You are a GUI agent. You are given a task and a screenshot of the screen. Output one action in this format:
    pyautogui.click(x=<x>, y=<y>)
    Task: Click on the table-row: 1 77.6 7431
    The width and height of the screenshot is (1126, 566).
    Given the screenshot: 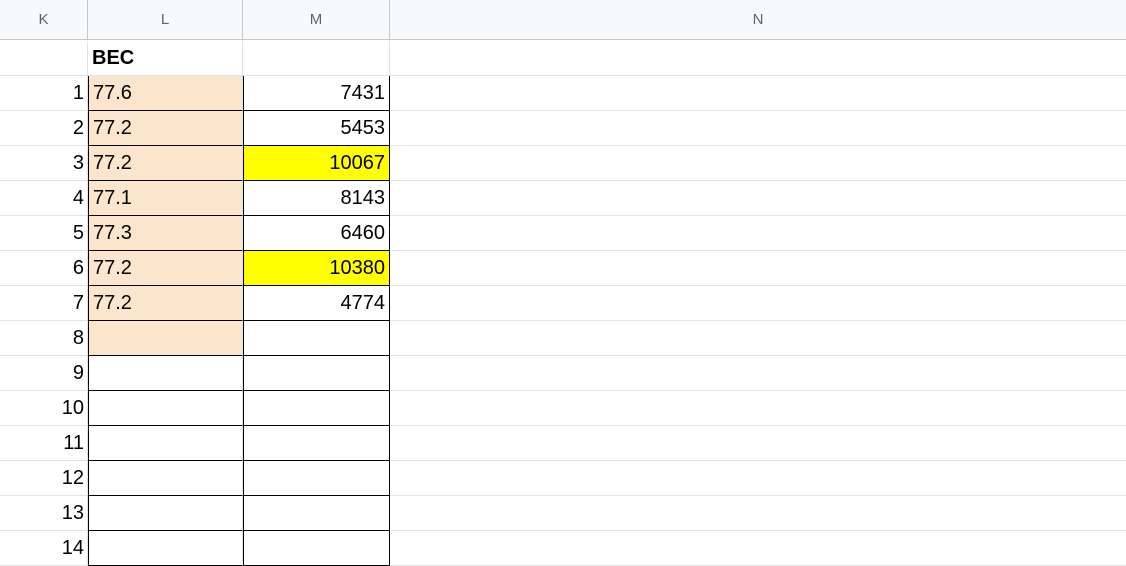 What is the action you would take?
    pyautogui.click(x=563, y=93)
    